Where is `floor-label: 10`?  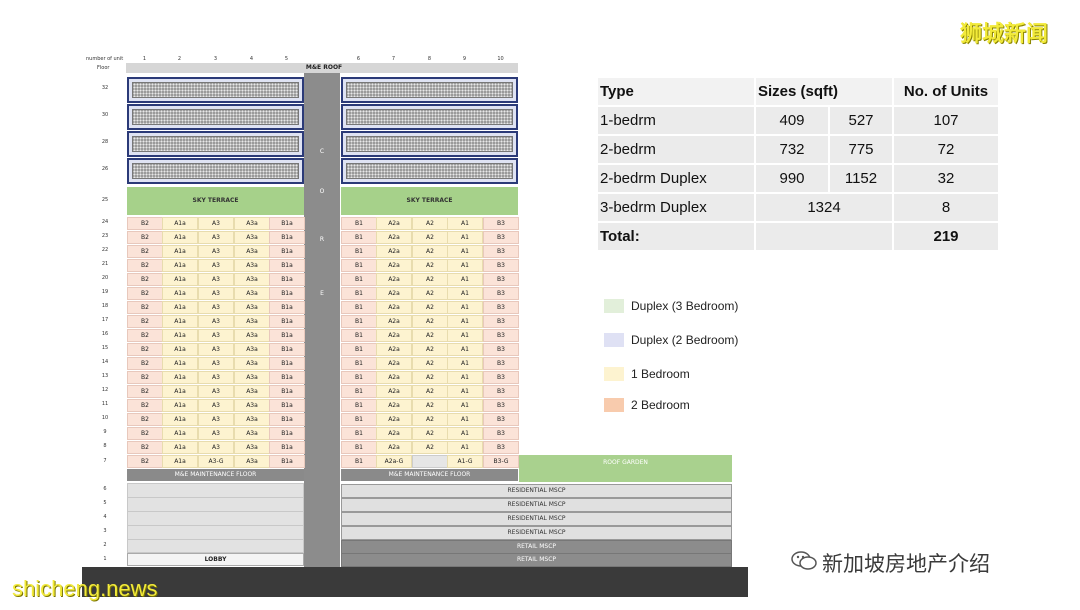 floor-label: 10 is located at coordinates (105, 418).